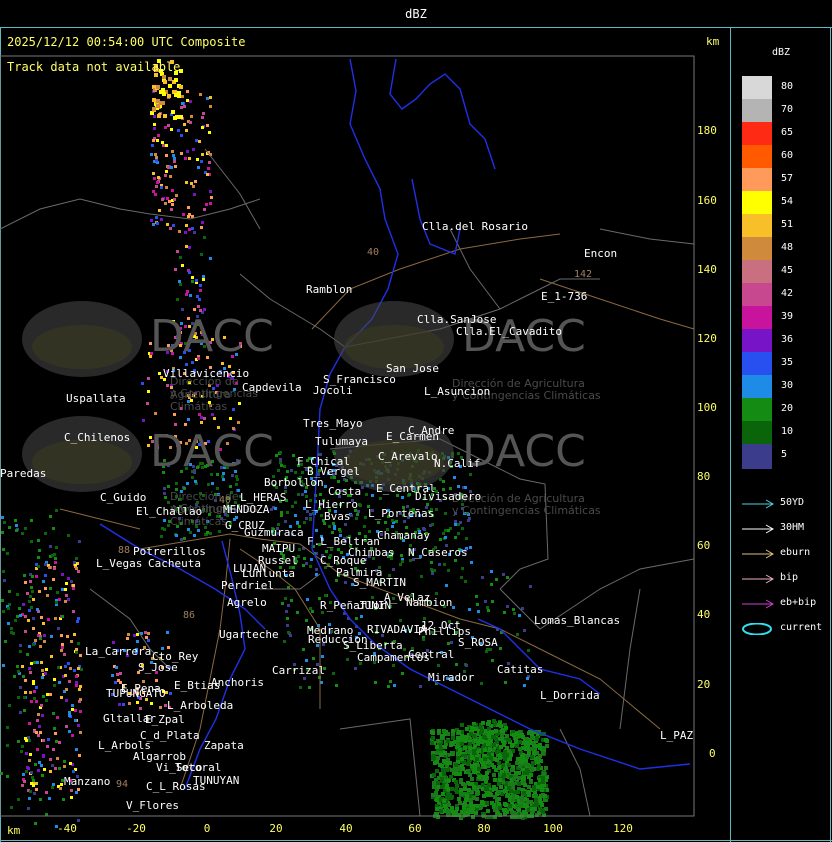  What do you see at coordinates (346, 828) in the screenshot?
I see `x-tick-label: 40` at bounding box center [346, 828].